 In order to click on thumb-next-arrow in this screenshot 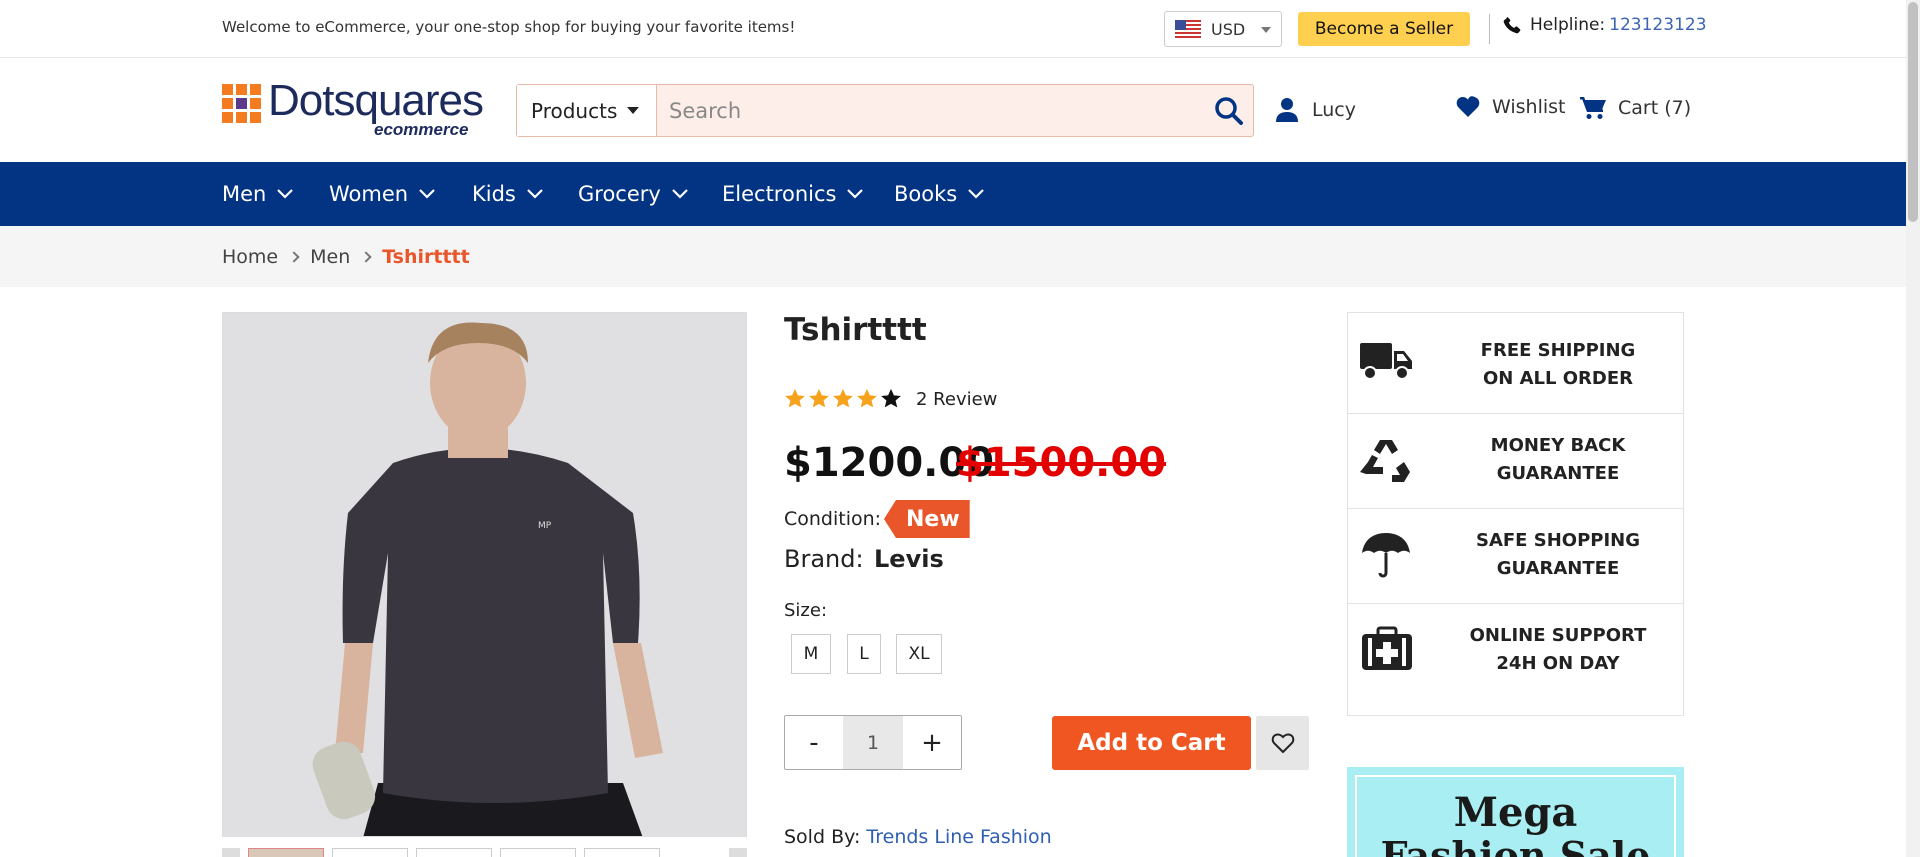, I will do `click(738, 852)`.